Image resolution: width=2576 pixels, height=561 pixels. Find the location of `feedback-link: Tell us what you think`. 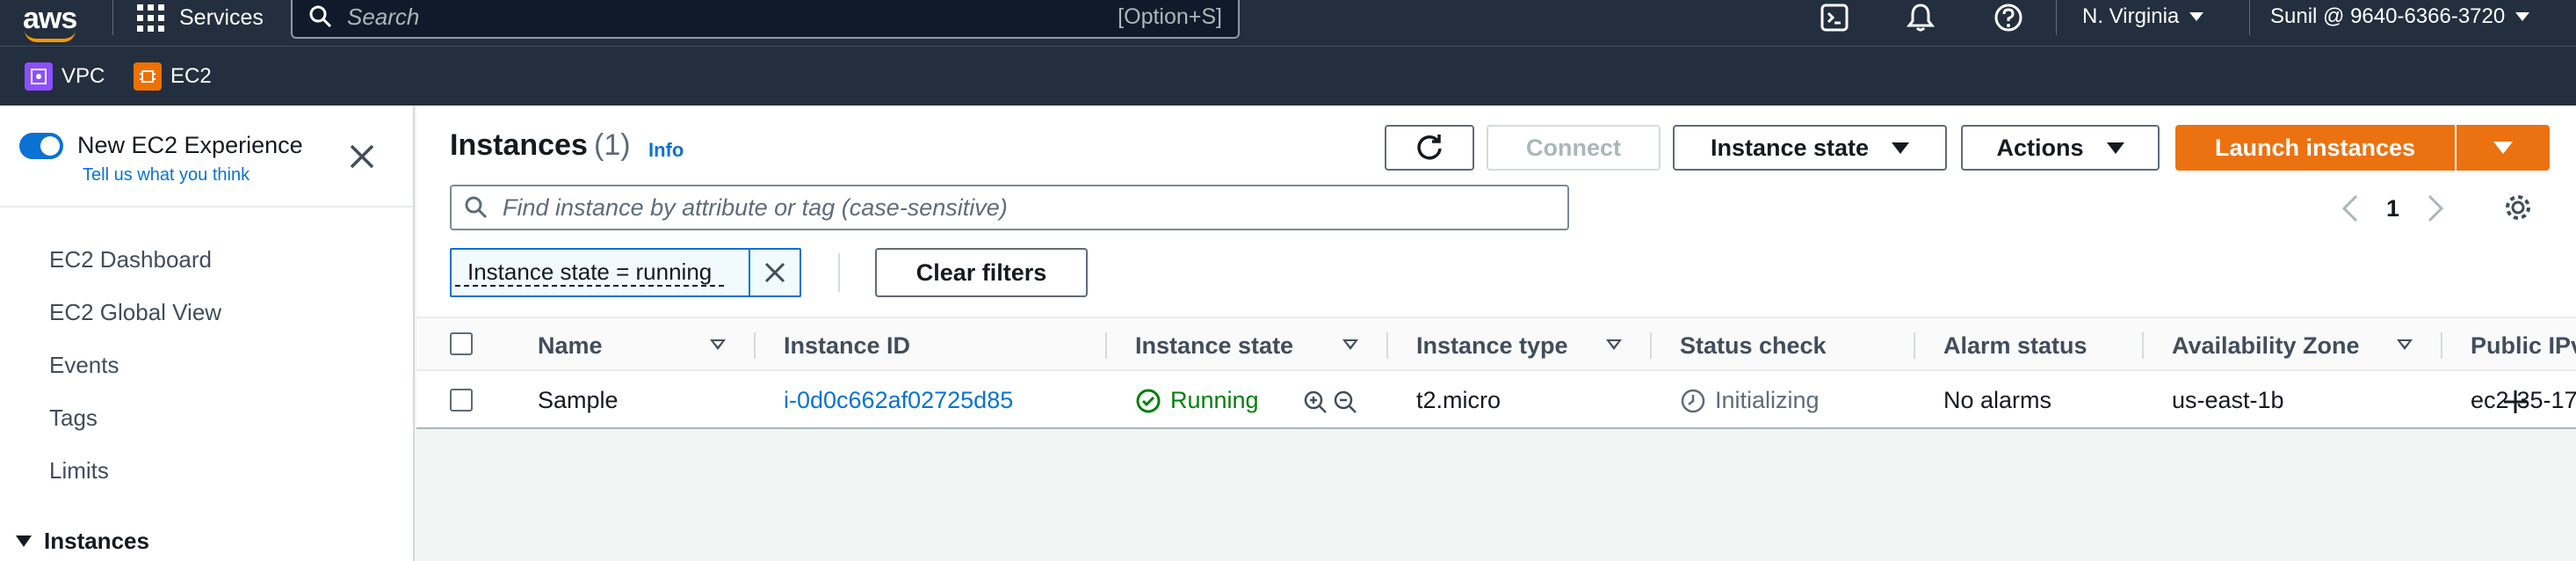

feedback-link: Tell us what you think is located at coordinates (166, 175).